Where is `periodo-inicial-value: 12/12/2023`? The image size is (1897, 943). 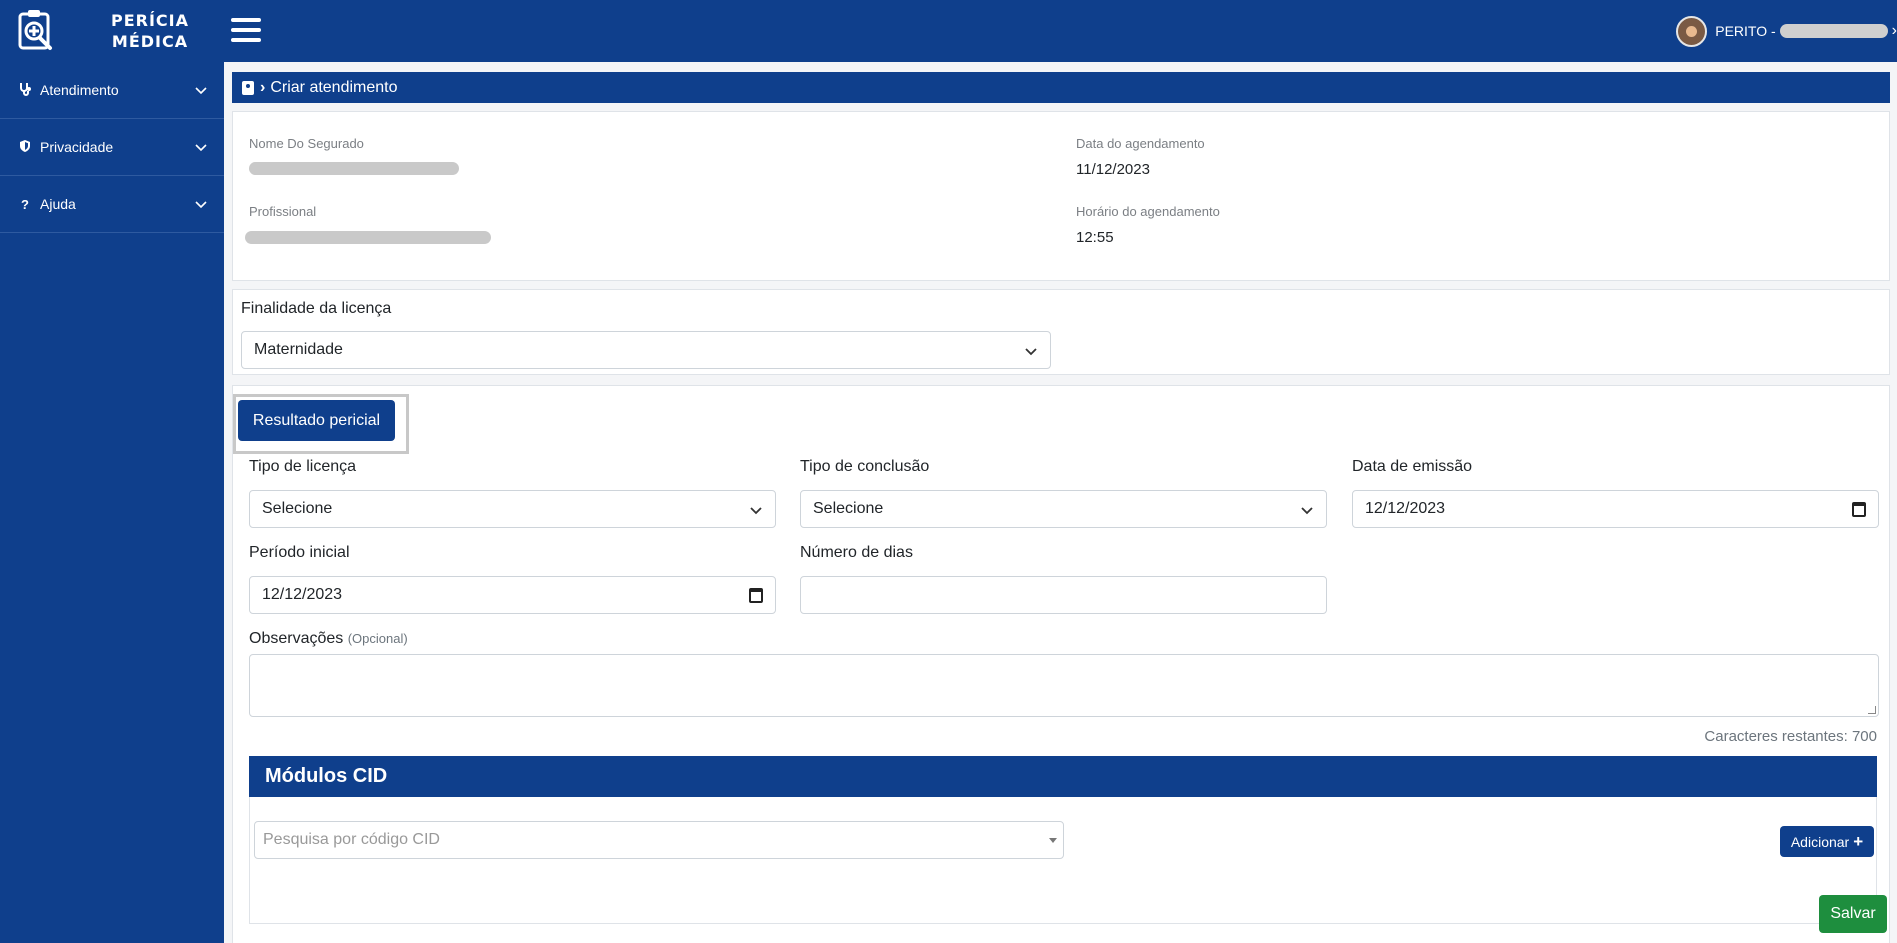 periodo-inicial-value: 12/12/2023 is located at coordinates (302, 594).